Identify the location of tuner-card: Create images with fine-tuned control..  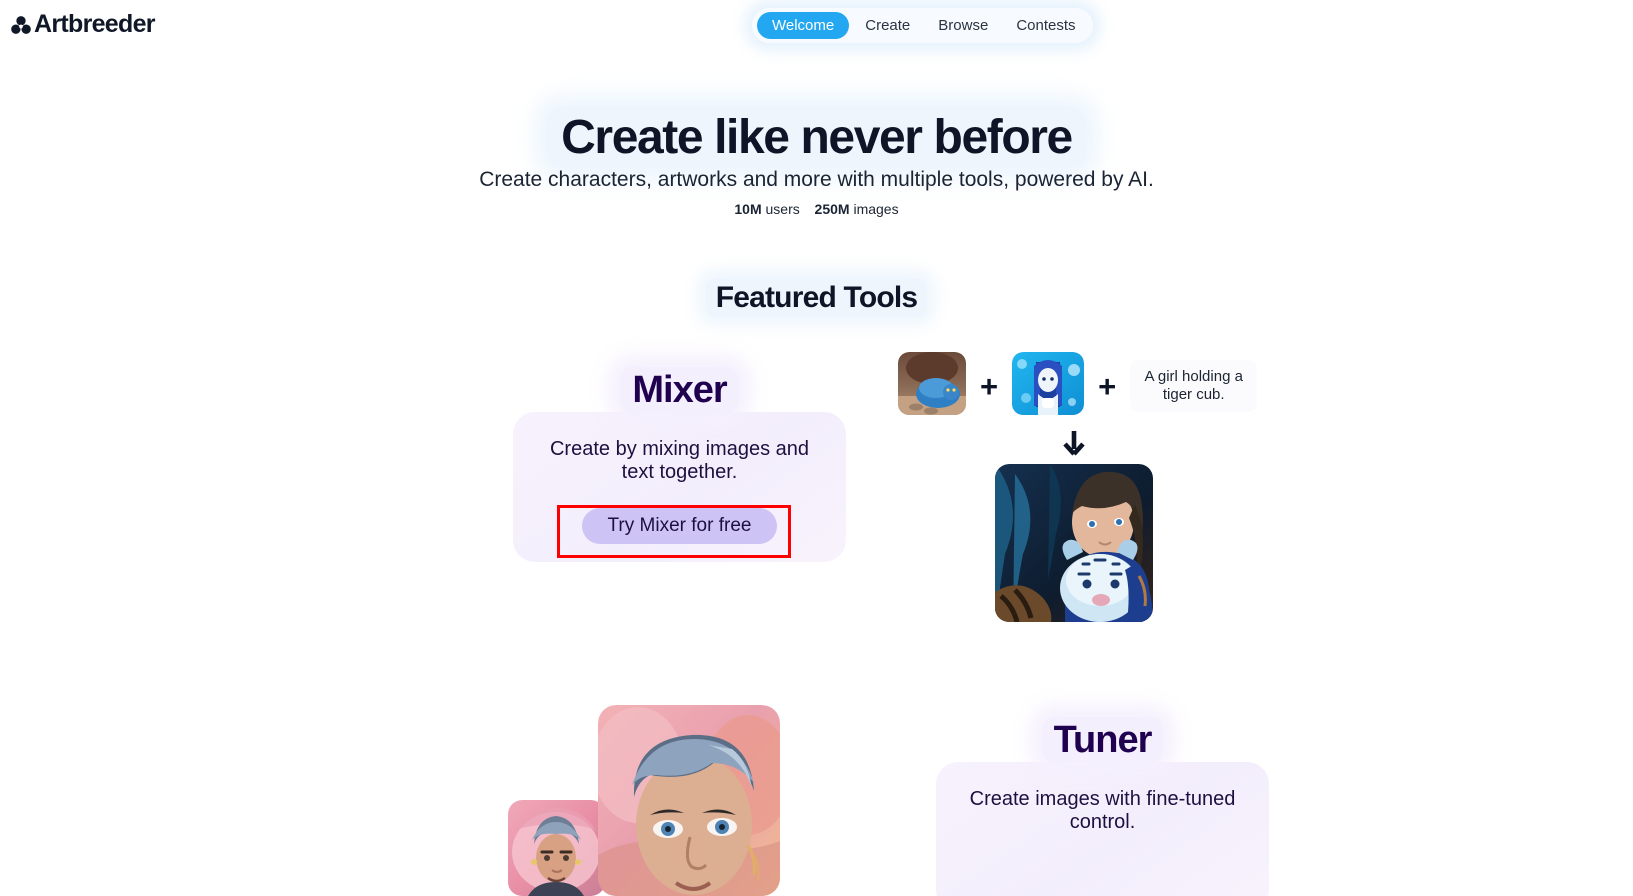
(1102, 829).